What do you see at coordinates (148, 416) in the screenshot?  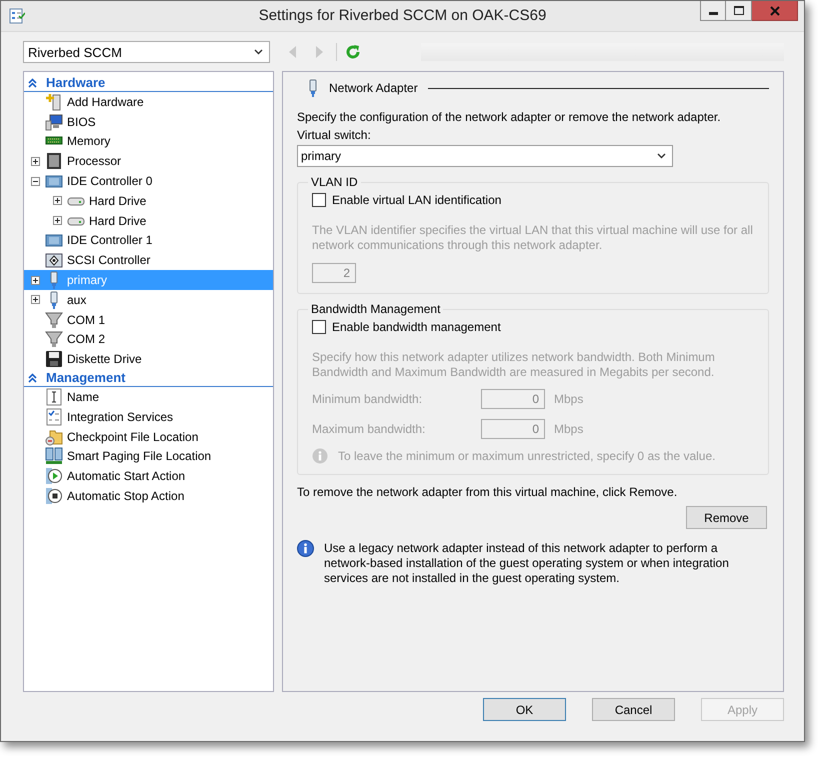 I see `tree-item: Integration Services` at bounding box center [148, 416].